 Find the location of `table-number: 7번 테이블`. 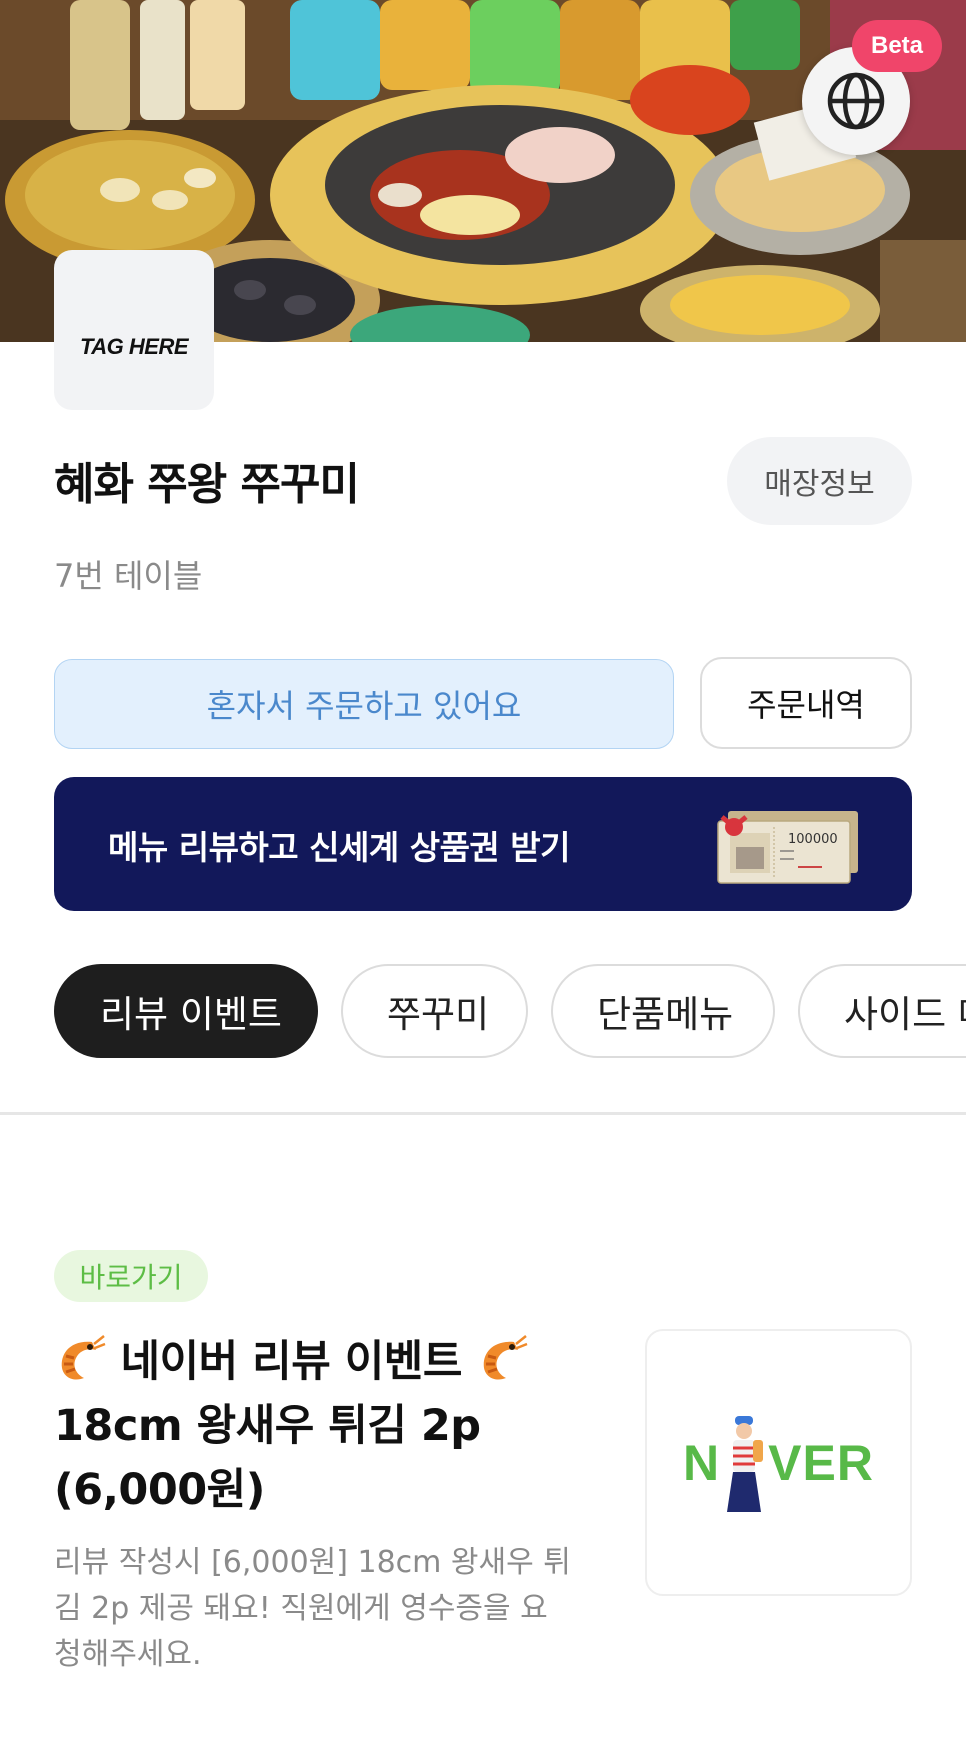

table-number: 7번 테이블 is located at coordinates (128, 576).